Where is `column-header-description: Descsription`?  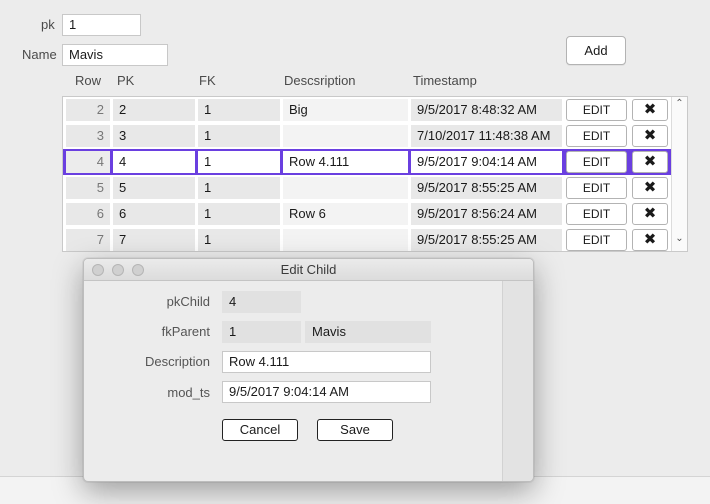 column-header-description: Descsription is located at coordinates (320, 80).